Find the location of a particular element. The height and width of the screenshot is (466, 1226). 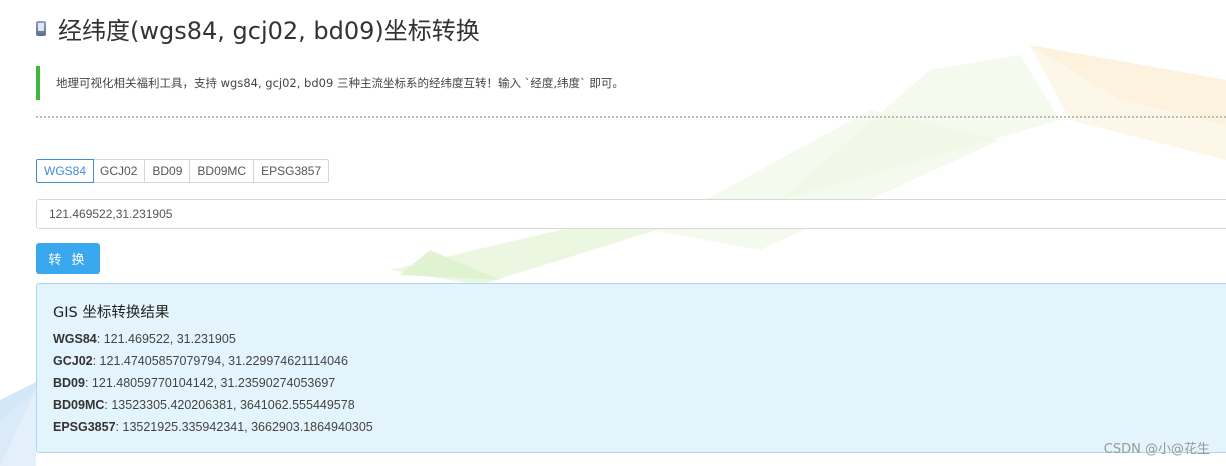

document-icon is located at coordinates (41, 28).